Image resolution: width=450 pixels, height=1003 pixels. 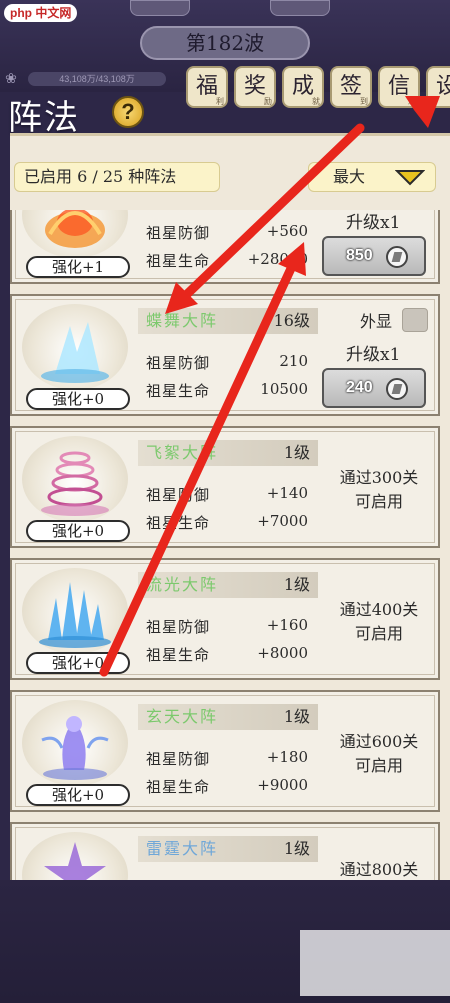 I want to click on cost-value: 850, so click(x=359, y=255).